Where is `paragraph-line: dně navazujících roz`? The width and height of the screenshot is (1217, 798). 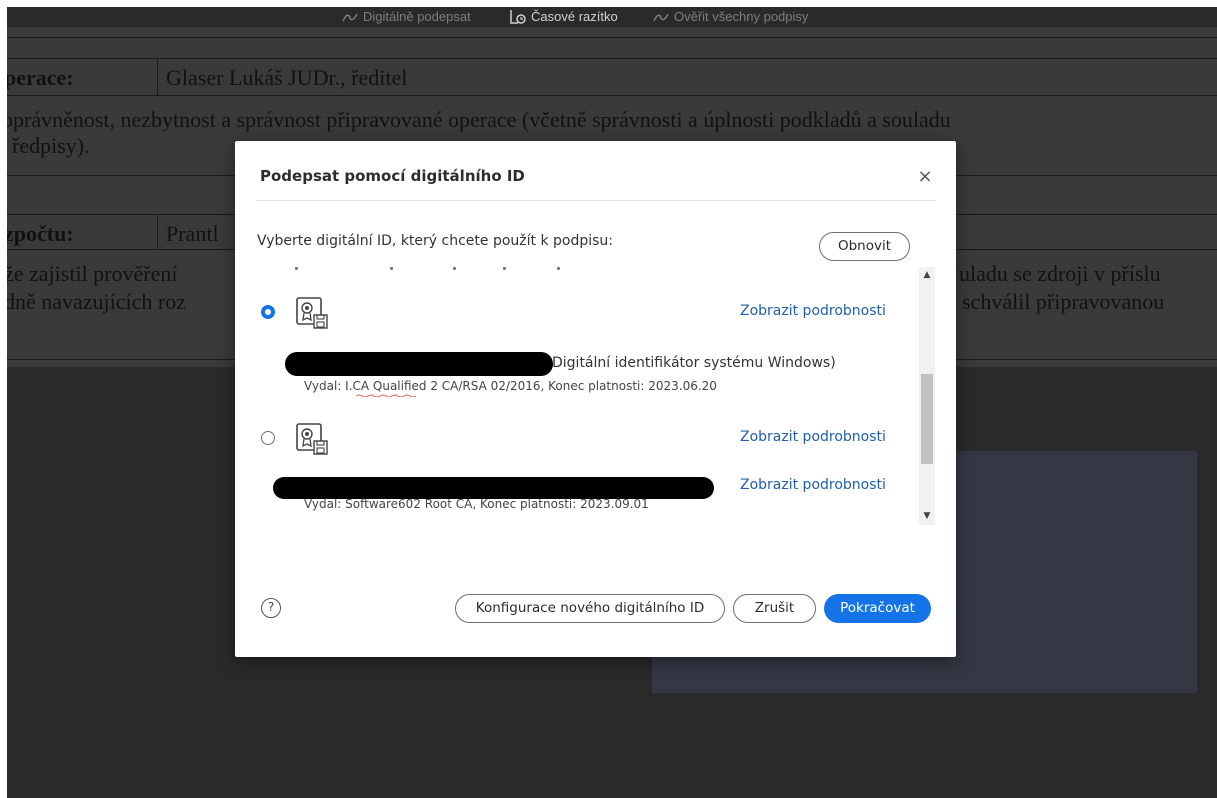 paragraph-line: dně navazujících roz is located at coordinates (97, 301).